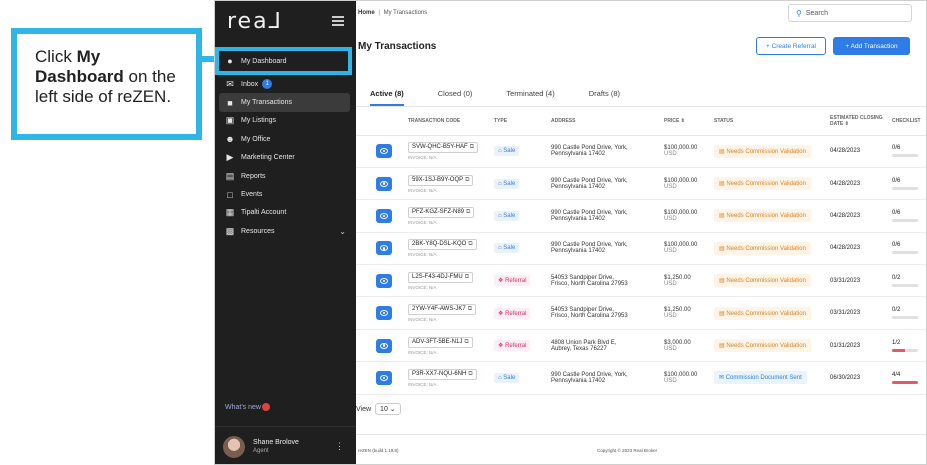  What do you see at coordinates (507, 215) in the screenshot?
I see `type-badge: ⌂ Sale` at bounding box center [507, 215].